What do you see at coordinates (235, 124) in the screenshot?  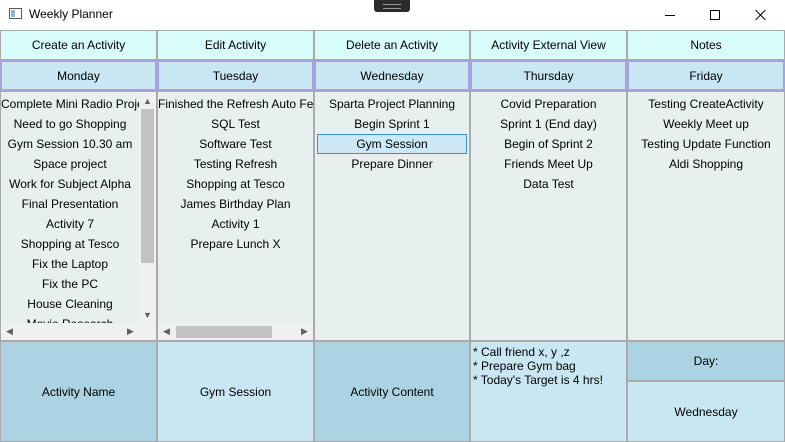 I see `list-item: SQL Test` at bounding box center [235, 124].